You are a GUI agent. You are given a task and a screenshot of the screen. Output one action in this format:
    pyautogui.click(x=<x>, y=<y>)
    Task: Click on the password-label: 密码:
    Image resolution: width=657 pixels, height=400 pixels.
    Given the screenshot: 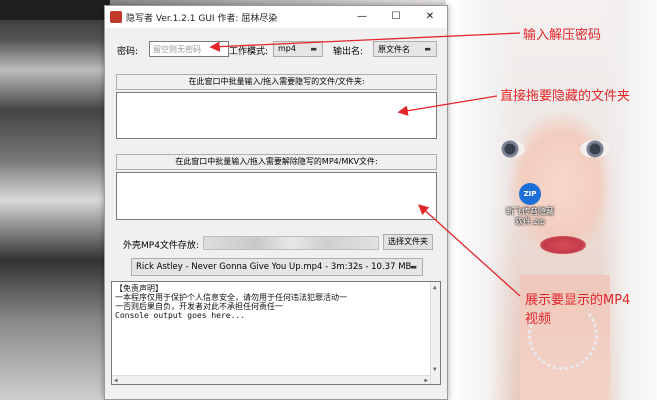 What is the action you would take?
    pyautogui.click(x=128, y=52)
    